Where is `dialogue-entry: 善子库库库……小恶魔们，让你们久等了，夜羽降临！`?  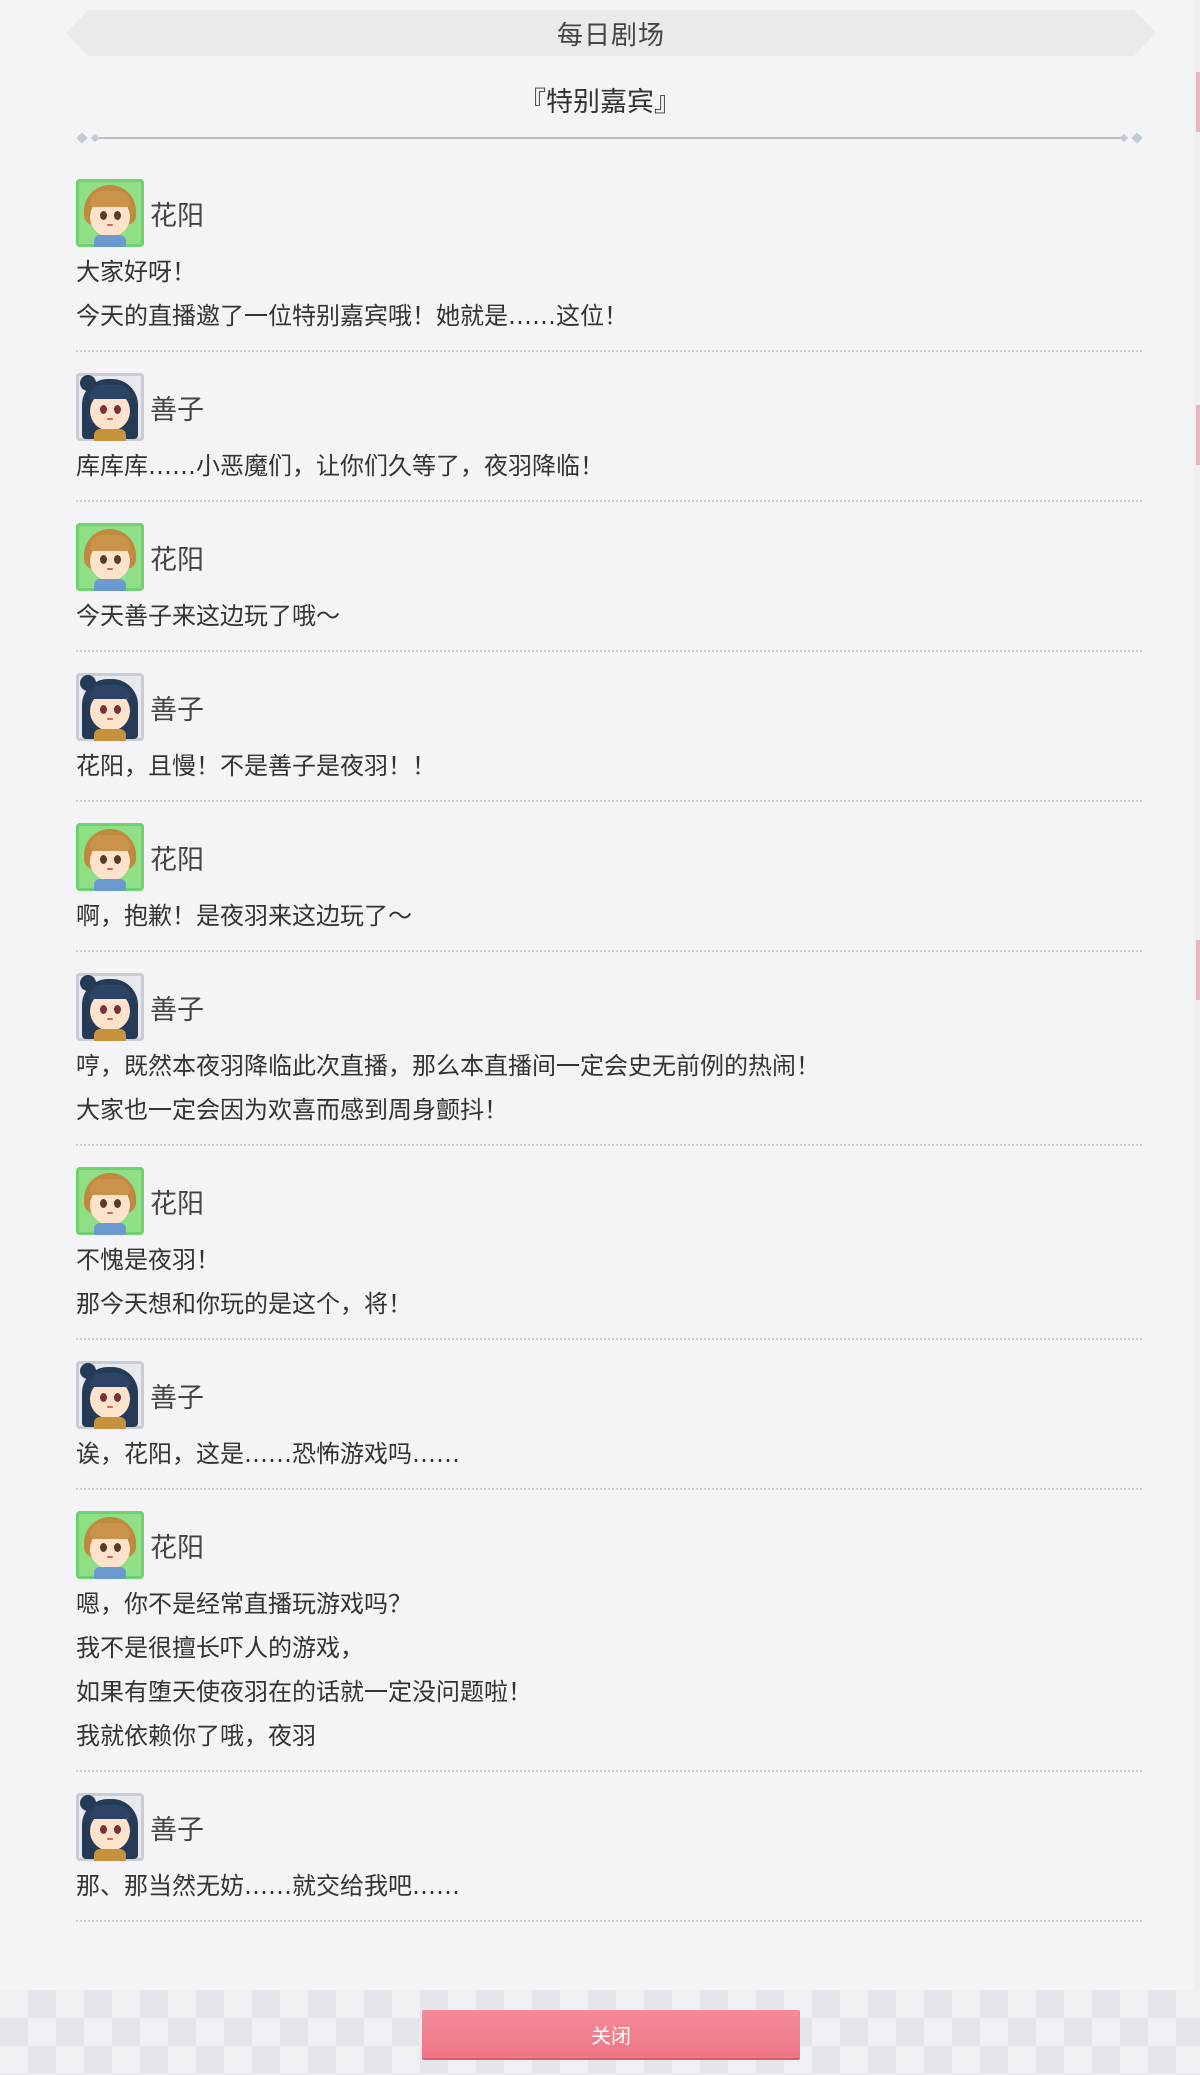 dialogue-entry: 善子库库库……小恶魔们，让你们久等了，夜羽降临！ is located at coordinates (609, 434).